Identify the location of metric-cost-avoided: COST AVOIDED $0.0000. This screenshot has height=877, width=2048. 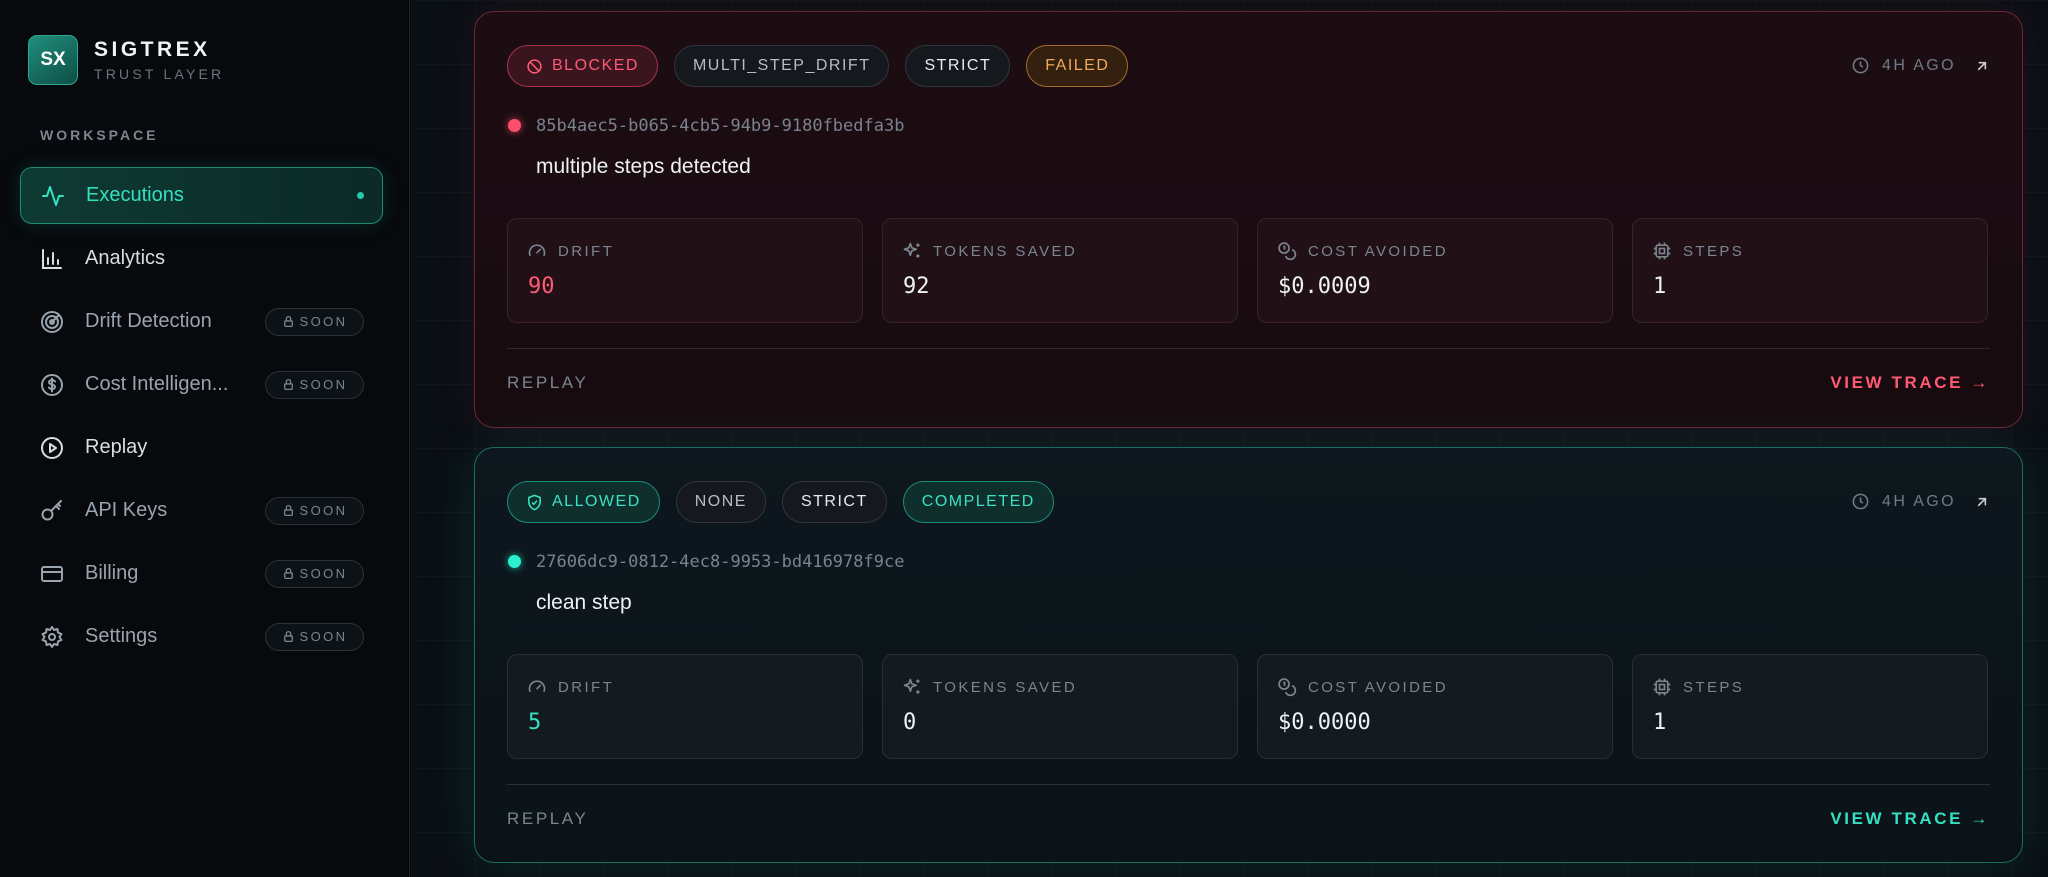
(1435, 706).